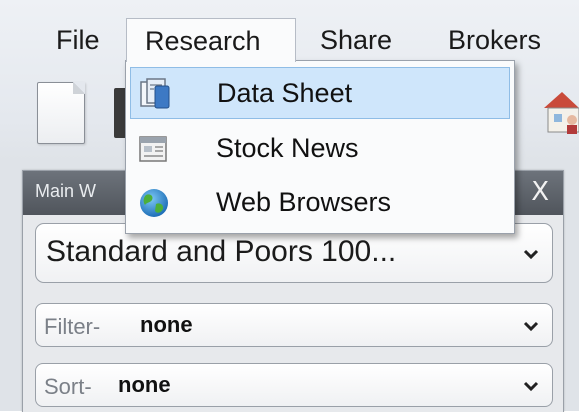  What do you see at coordinates (144, 384) in the screenshot?
I see `sort-value: none` at bounding box center [144, 384].